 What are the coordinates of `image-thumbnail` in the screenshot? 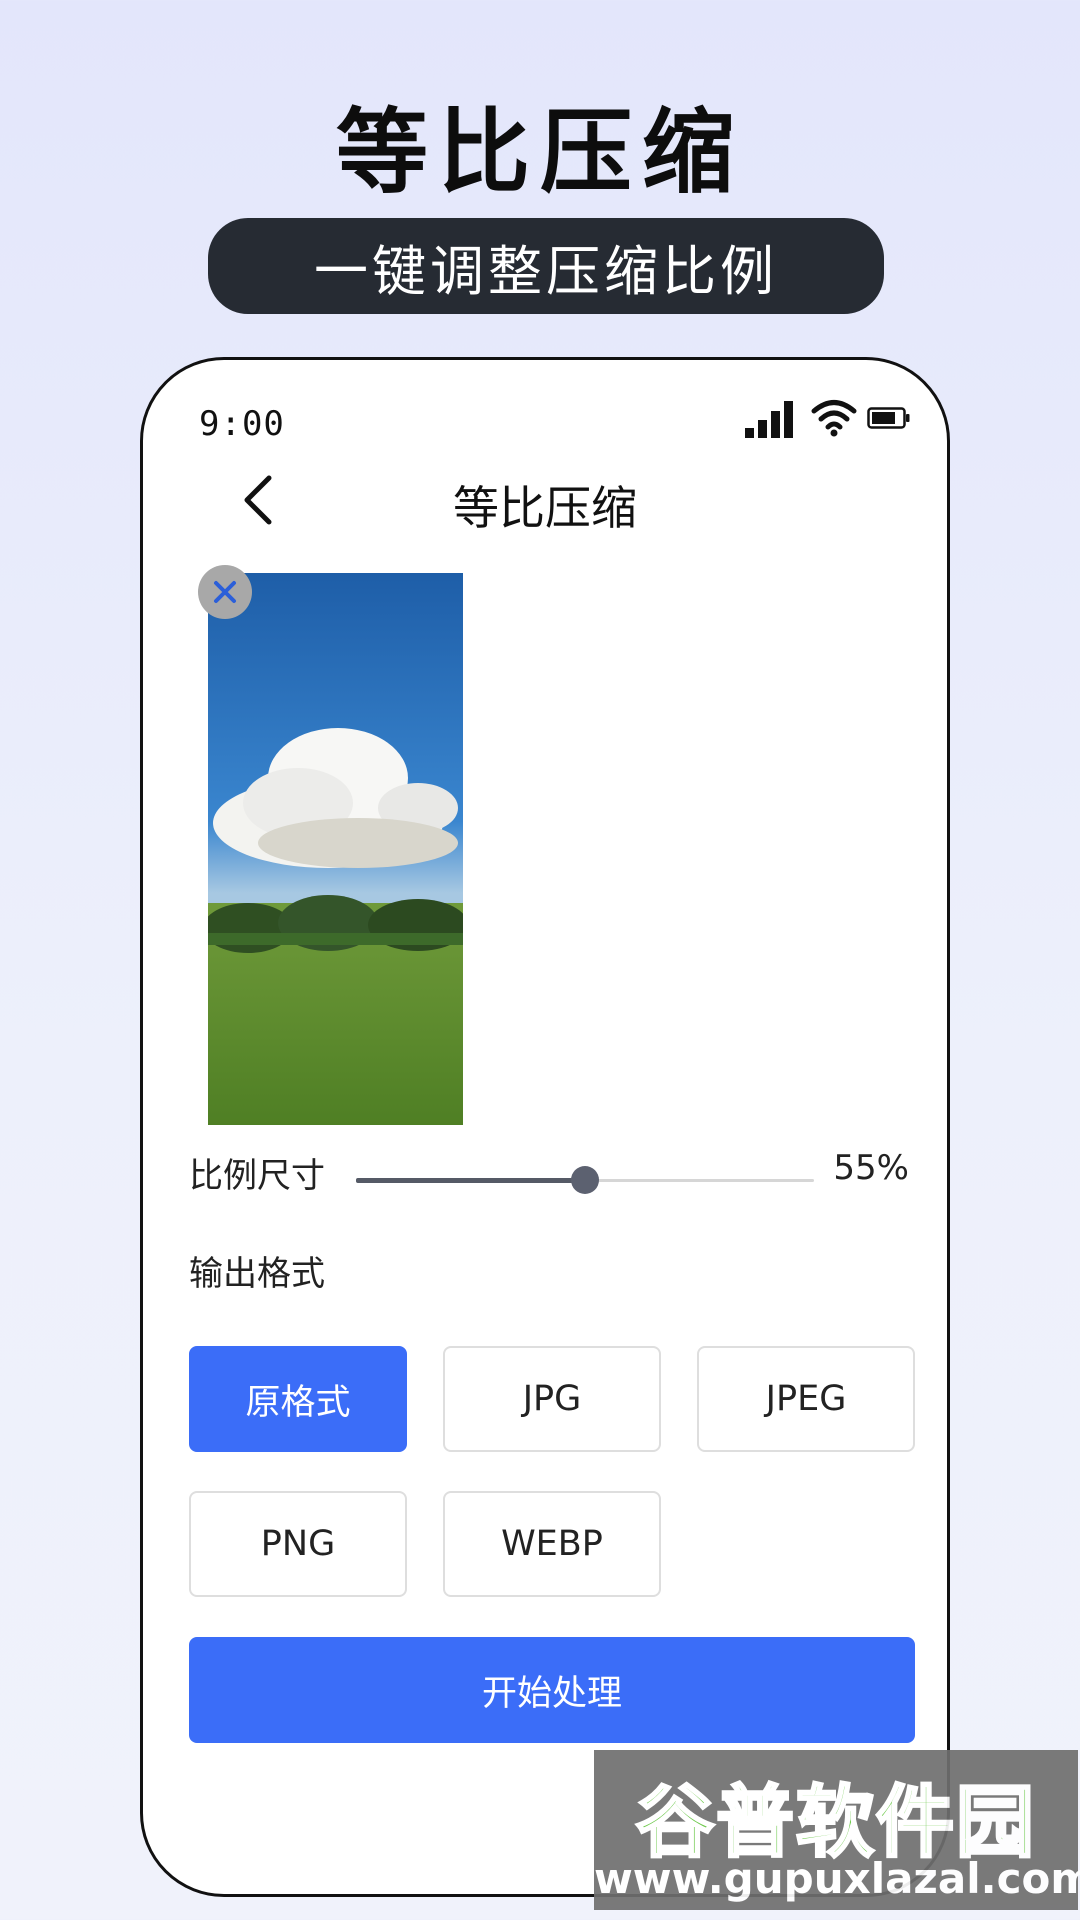 It's located at (330, 845).